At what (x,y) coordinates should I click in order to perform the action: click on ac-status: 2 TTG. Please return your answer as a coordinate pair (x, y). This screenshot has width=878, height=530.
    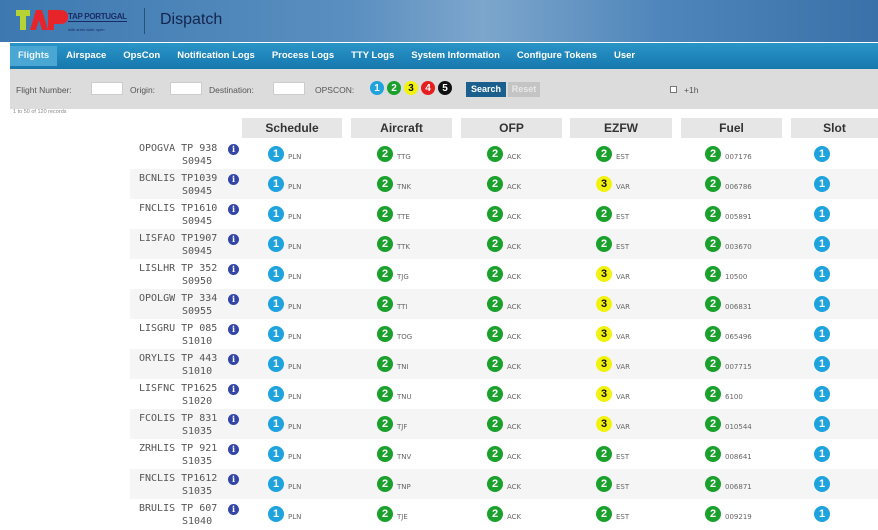
    Looking at the image, I should click on (394, 154).